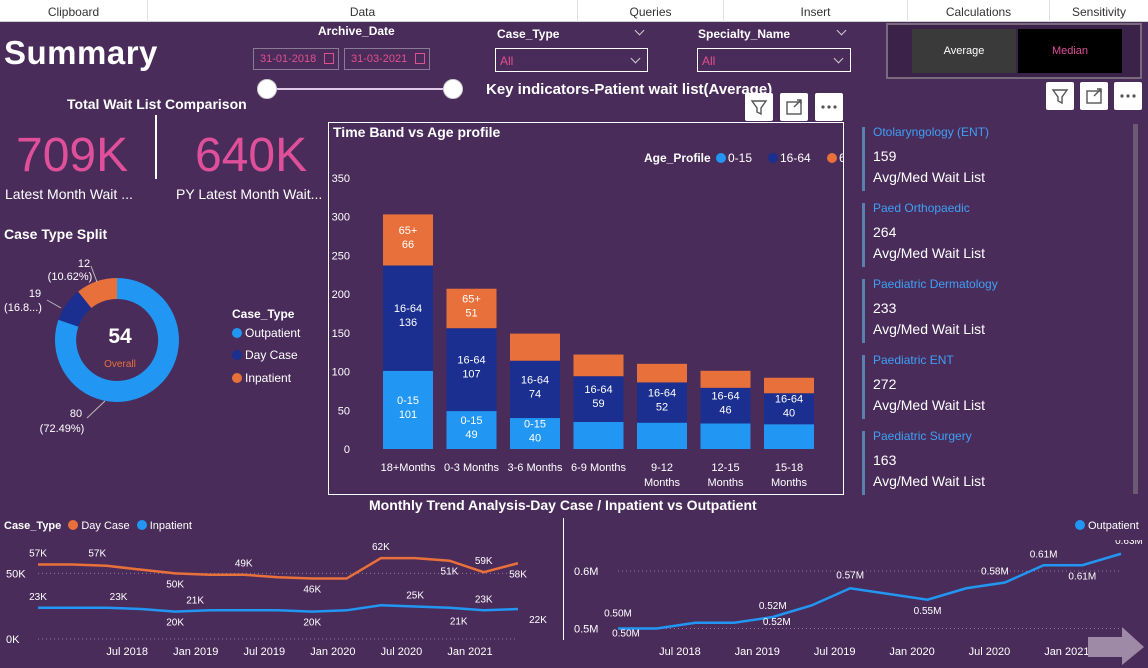  Describe the element at coordinates (341, 334) in the screenshot. I see `y-tick-label: 150` at that location.